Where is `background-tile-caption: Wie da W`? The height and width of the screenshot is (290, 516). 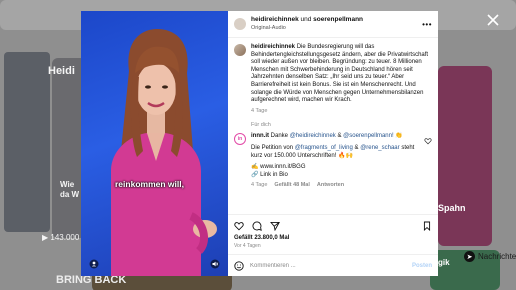 background-tile-caption: Wie da W is located at coordinates (70, 189).